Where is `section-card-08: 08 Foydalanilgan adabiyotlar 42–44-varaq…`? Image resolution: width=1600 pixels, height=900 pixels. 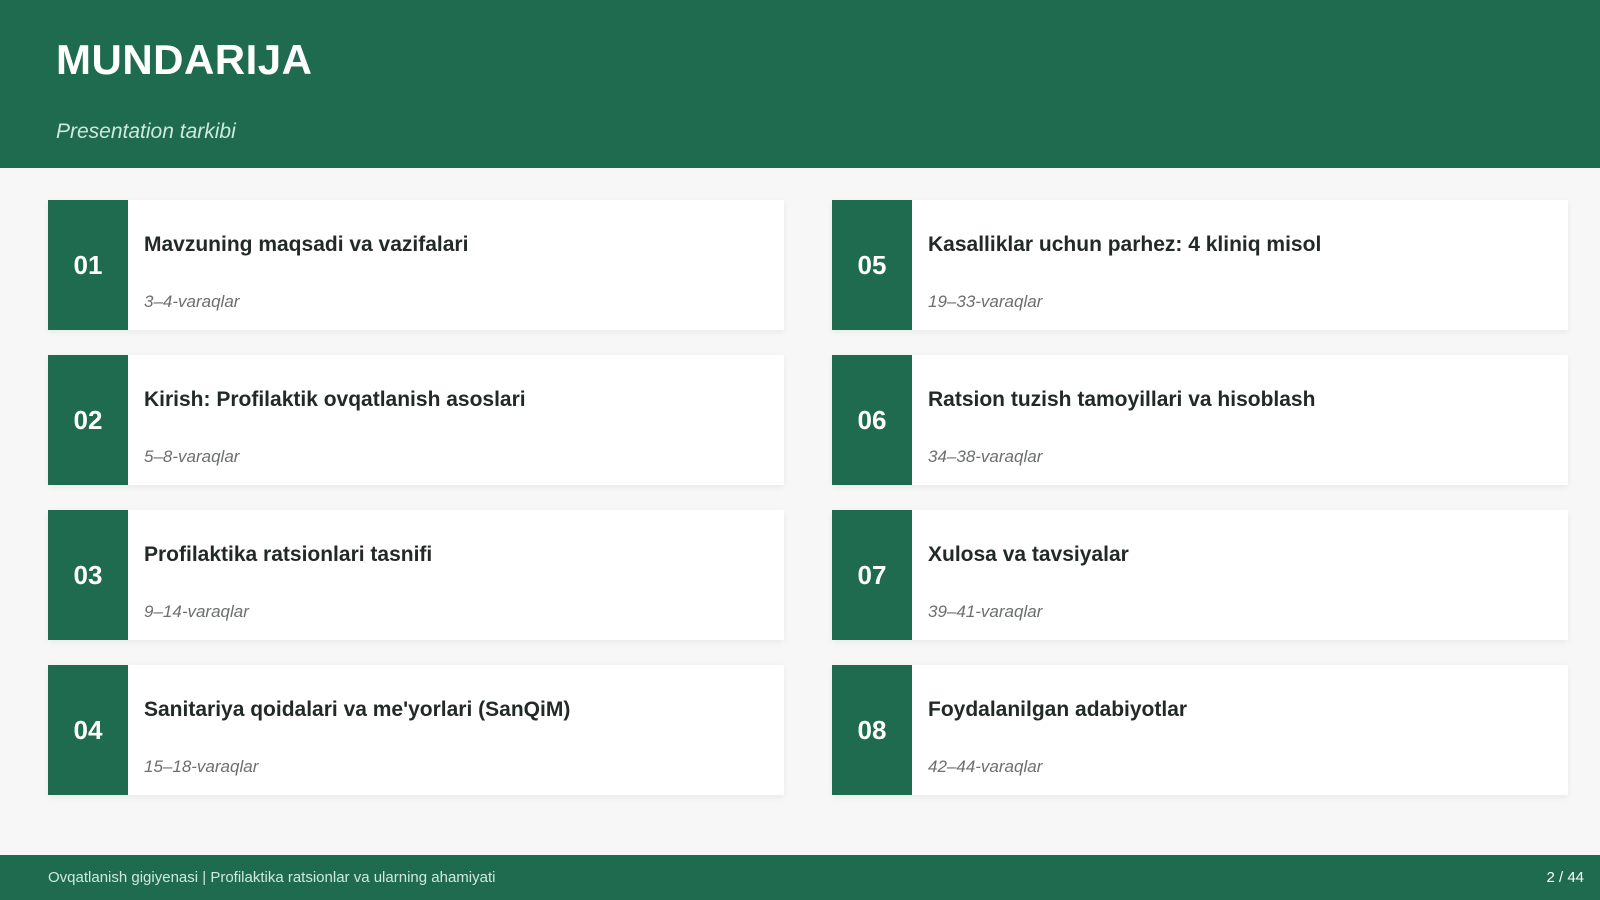
section-card-08: 08 Foydalanilgan adabiyotlar 42–44-varaq… is located at coordinates (1200, 730).